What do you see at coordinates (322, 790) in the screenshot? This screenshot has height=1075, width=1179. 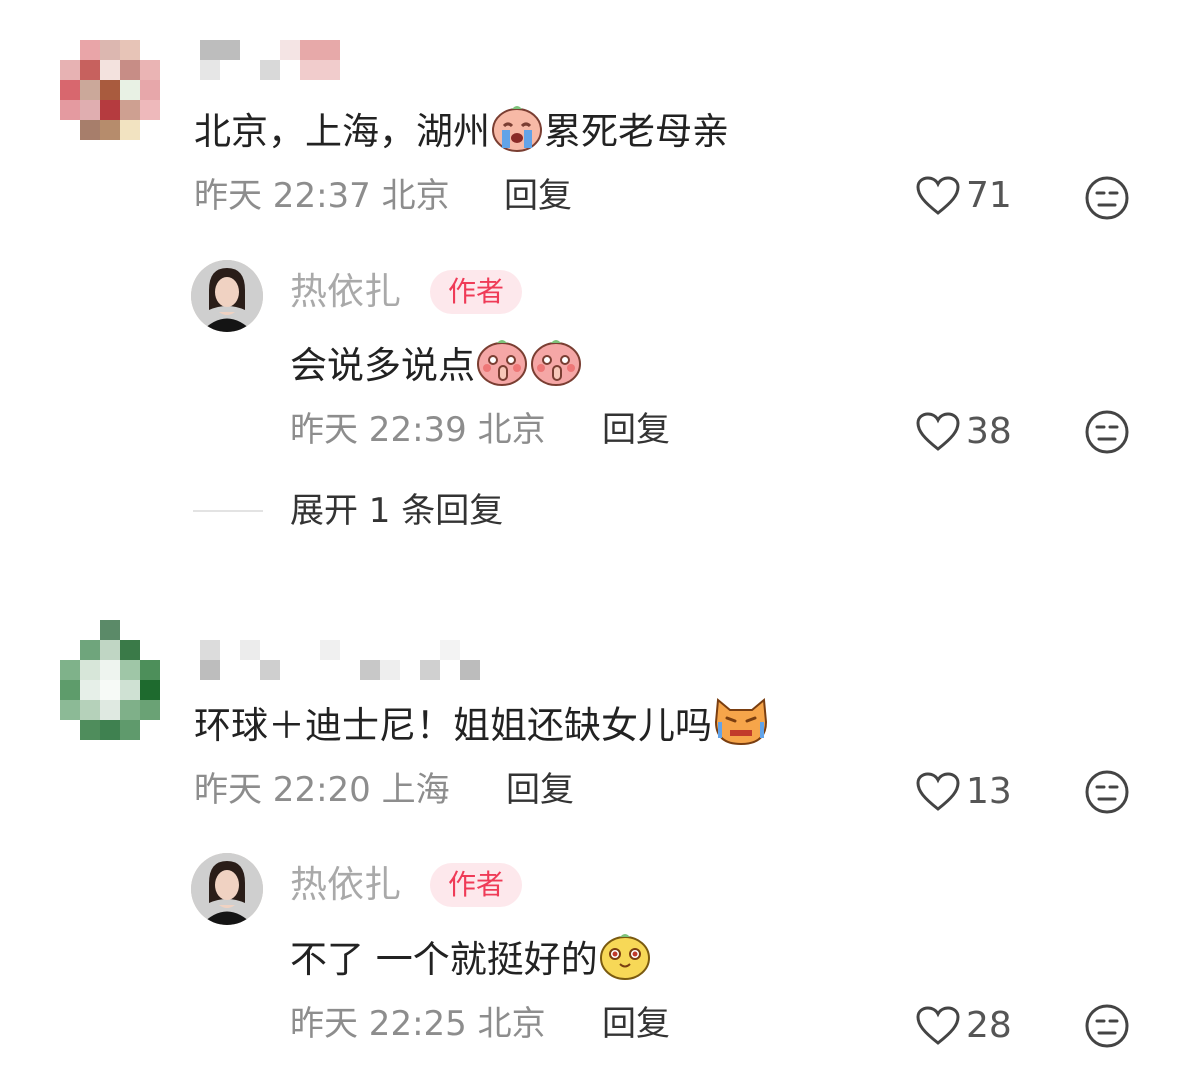 I see `comment-time: 昨天 22:20 上海` at bounding box center [322, 790].